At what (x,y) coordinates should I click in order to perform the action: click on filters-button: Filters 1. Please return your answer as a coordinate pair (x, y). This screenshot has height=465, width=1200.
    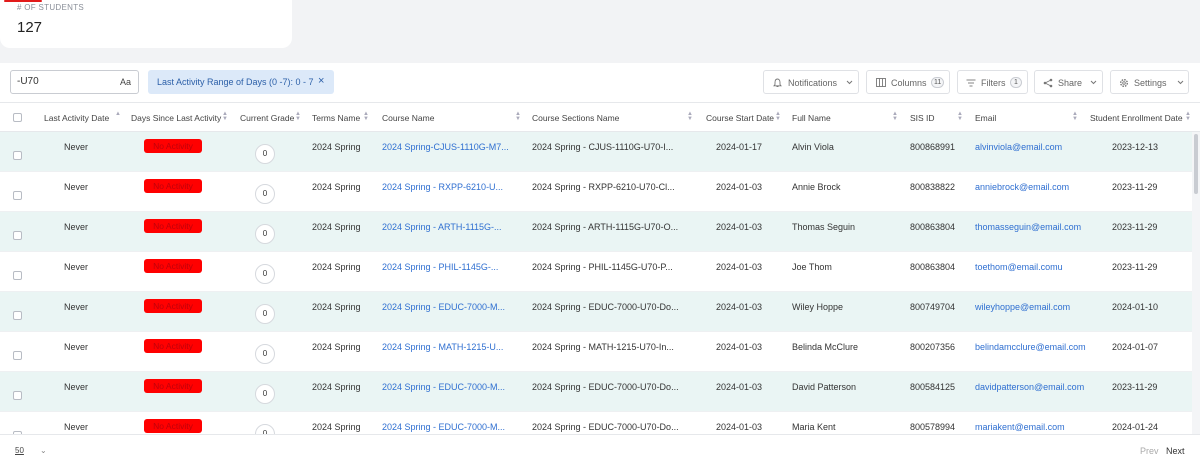
    Looking at the image, I should click on (992, 82).